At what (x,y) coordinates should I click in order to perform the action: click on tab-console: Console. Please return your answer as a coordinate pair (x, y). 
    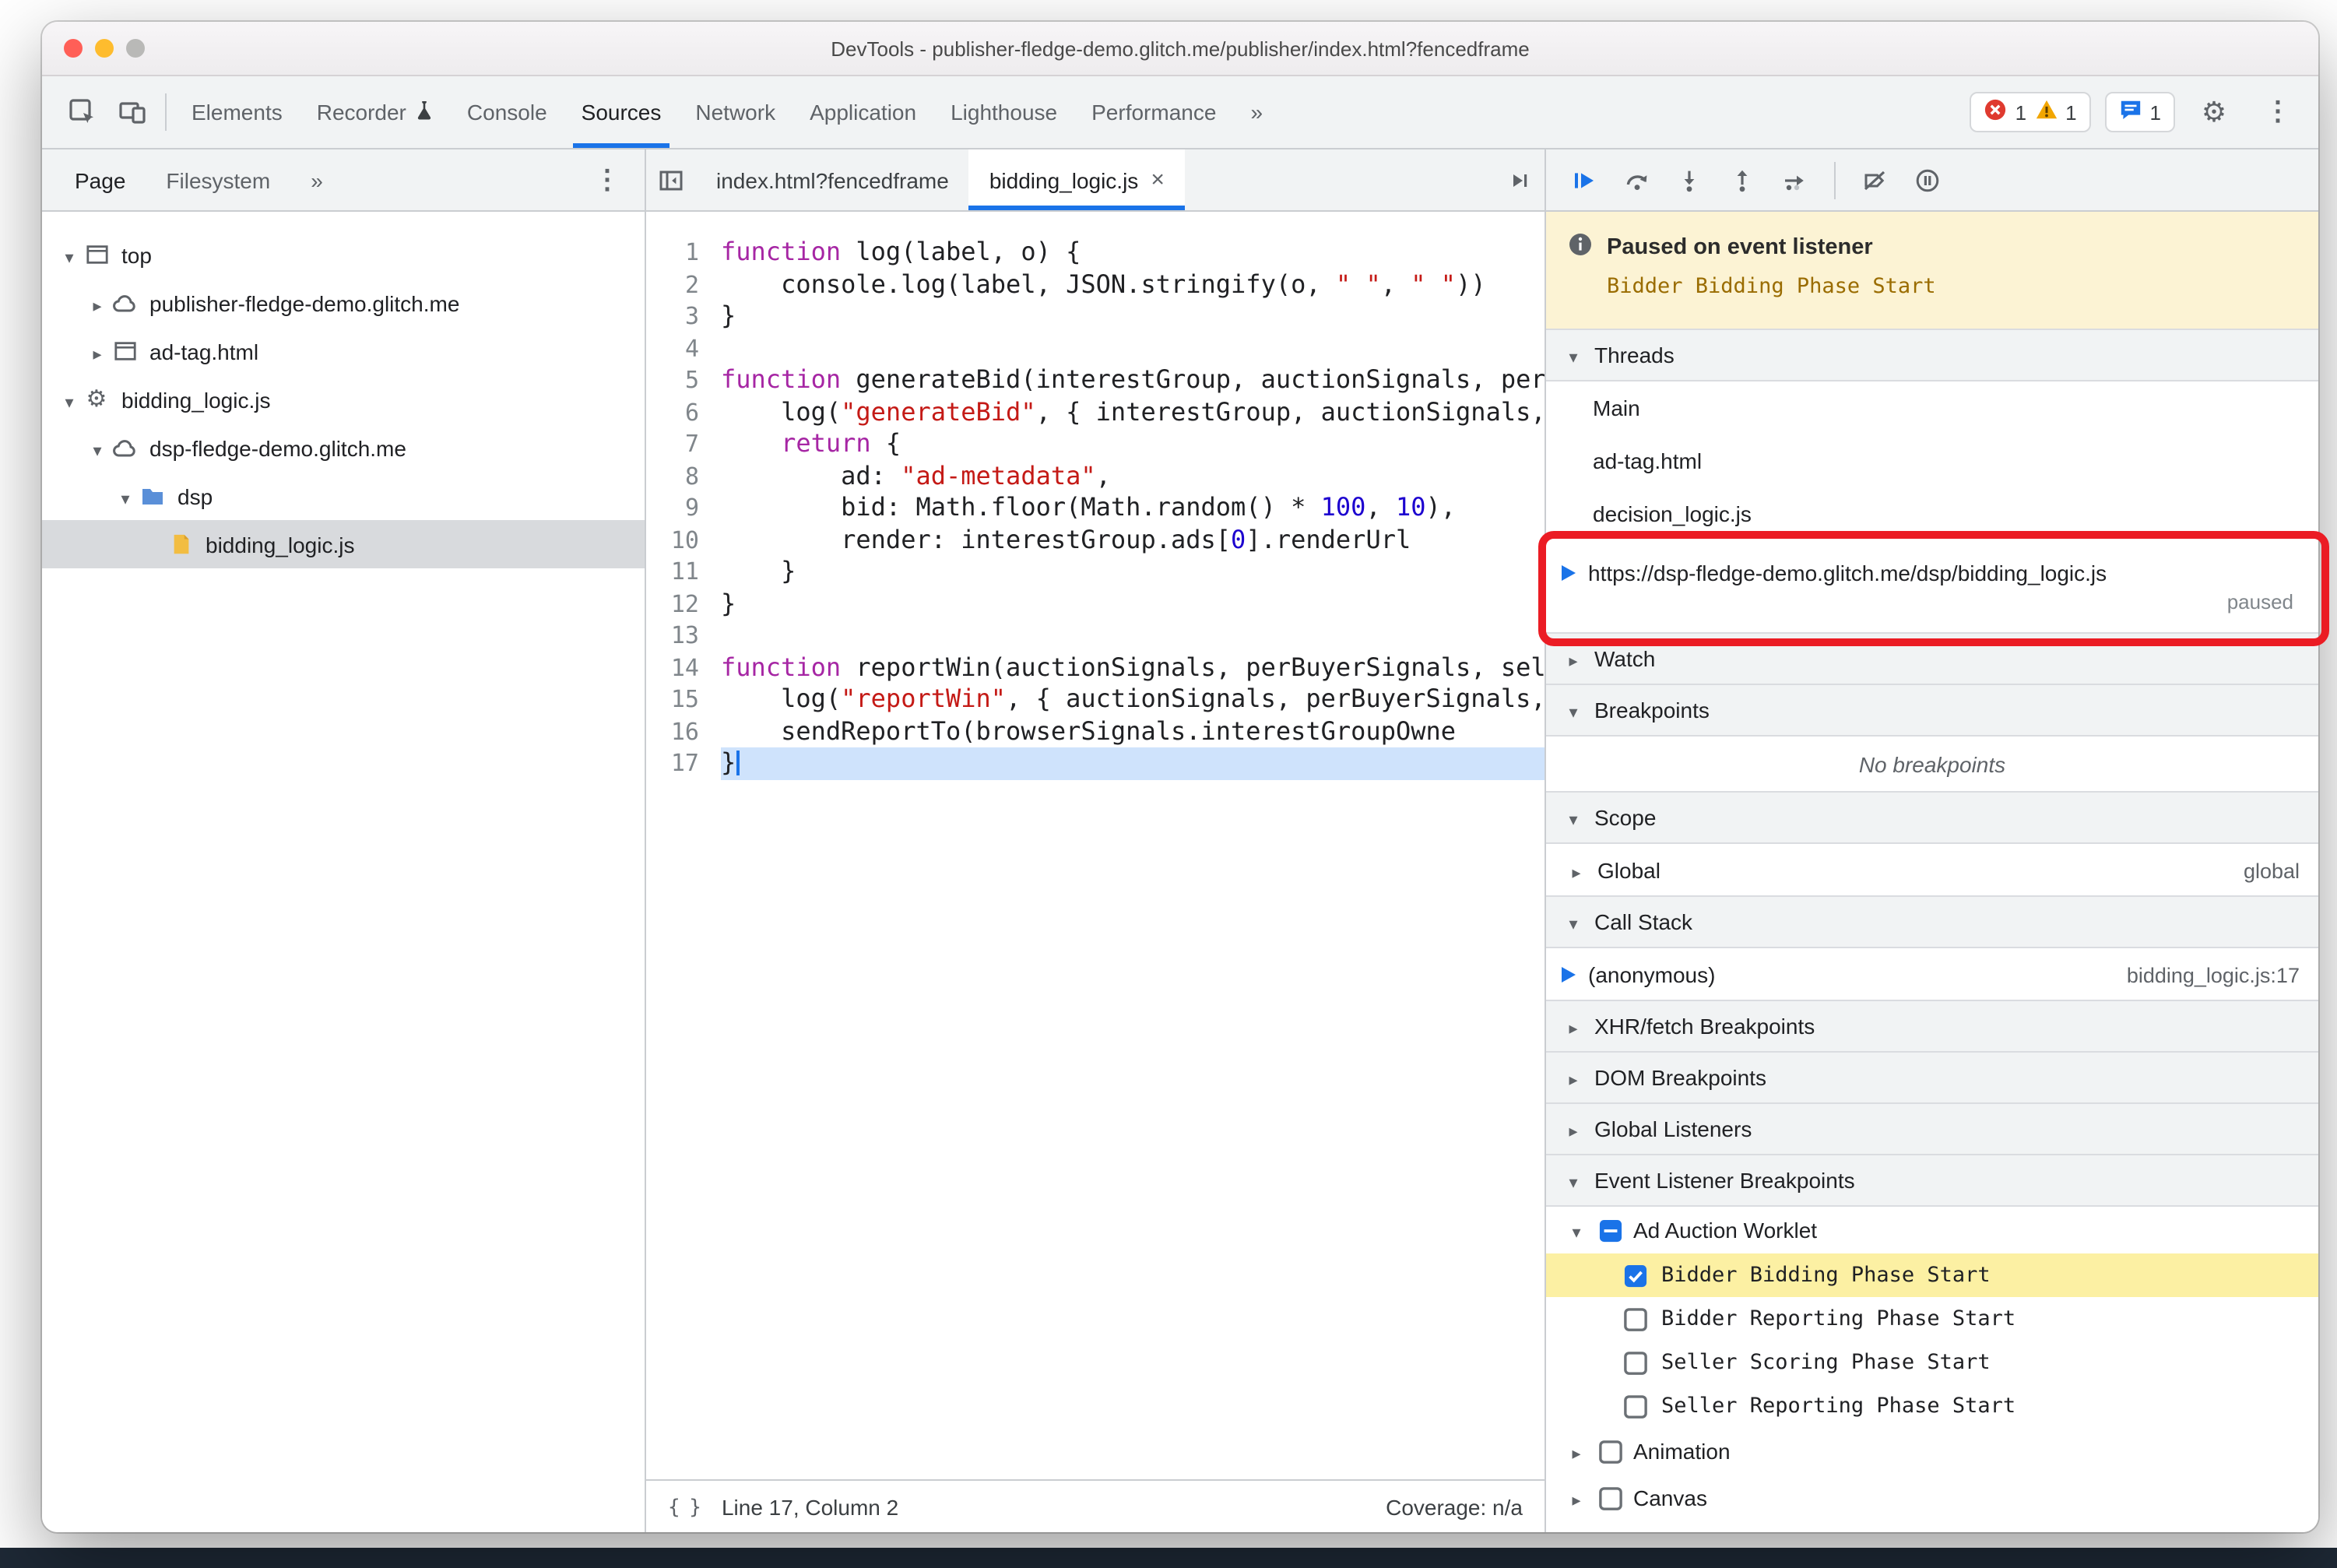
    Looking at the image, I should click on (507, 112).